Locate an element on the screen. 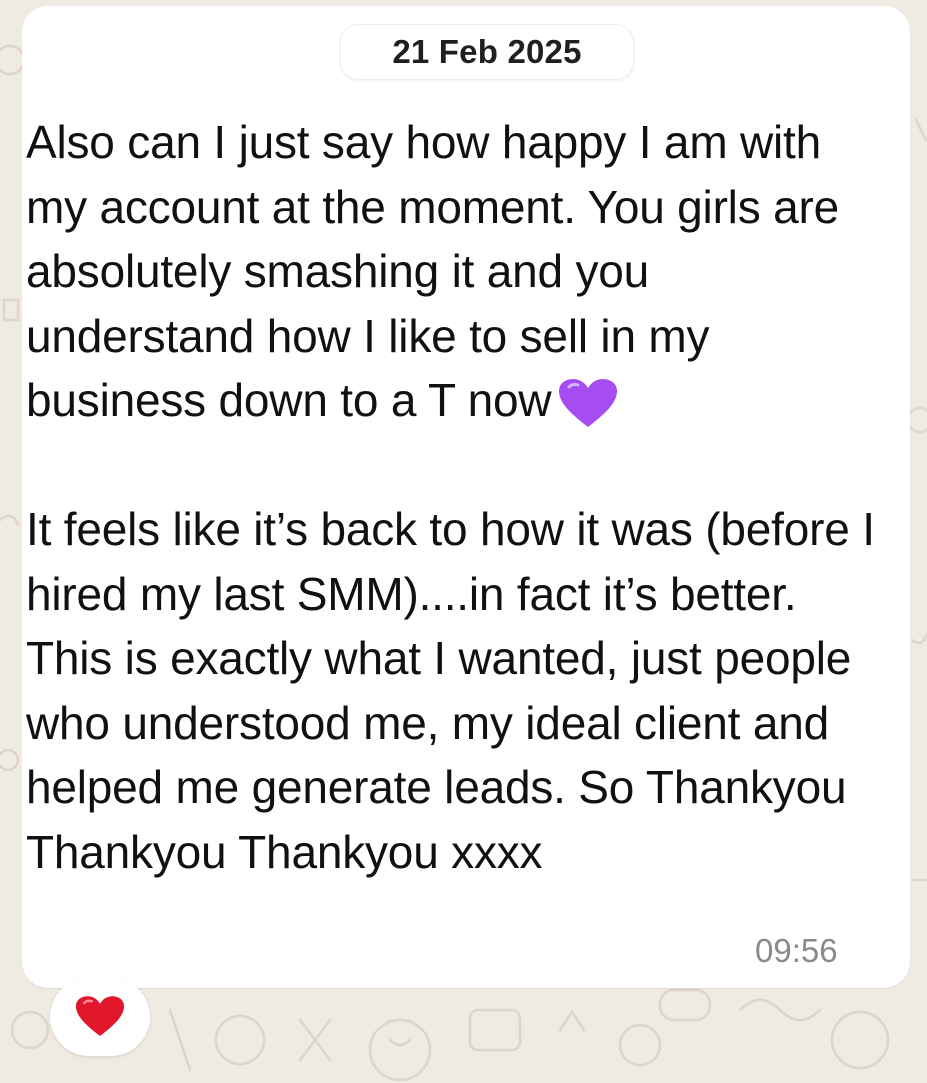 This screenshot has width=927, height=1083. message-timestamp: 09:56 is located at coordinates (796, 950).